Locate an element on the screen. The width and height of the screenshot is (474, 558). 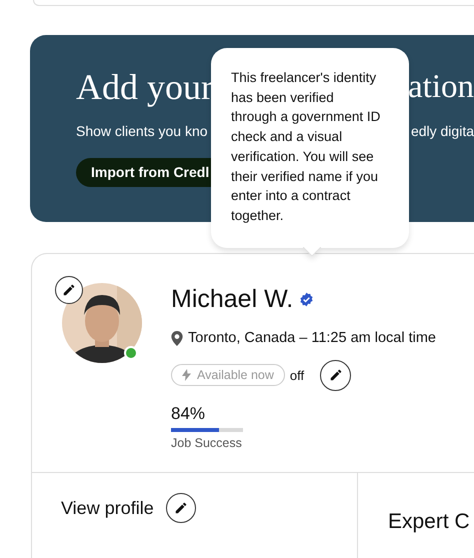
job-success-value: 84% is located at coordinates (188, 413).